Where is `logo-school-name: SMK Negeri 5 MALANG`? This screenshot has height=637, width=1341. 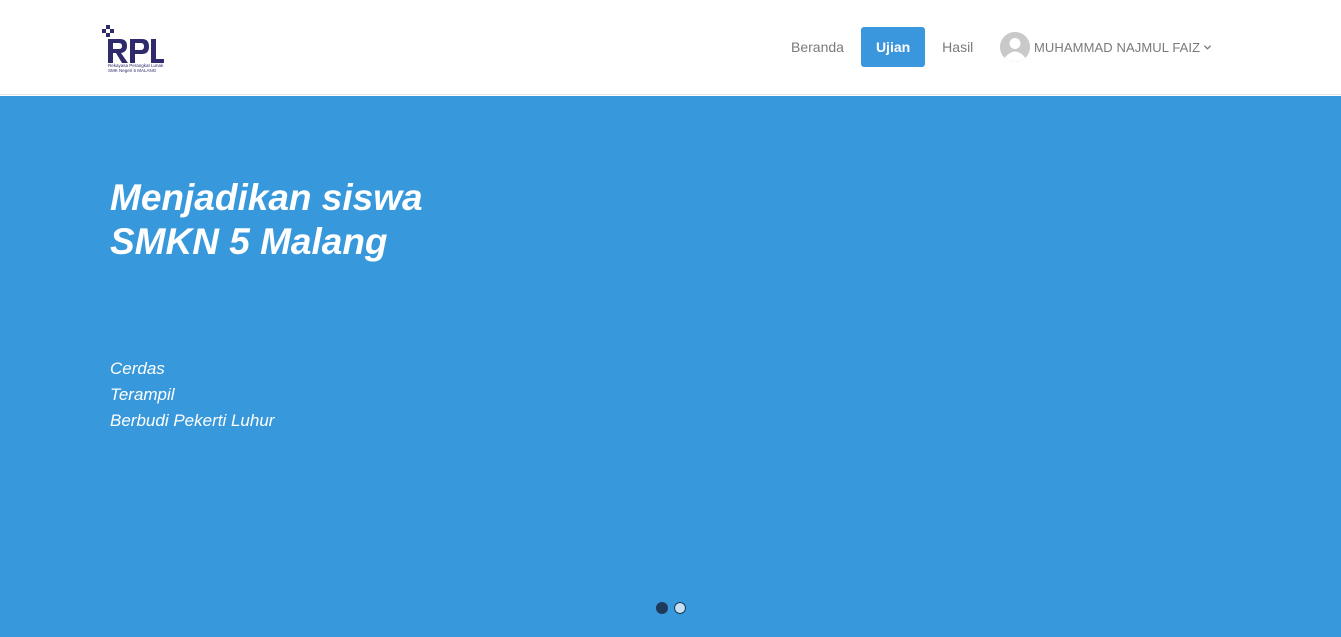 logo-school-name: SMK Negeri 5 MALANG is located at coordinates (132, 70).